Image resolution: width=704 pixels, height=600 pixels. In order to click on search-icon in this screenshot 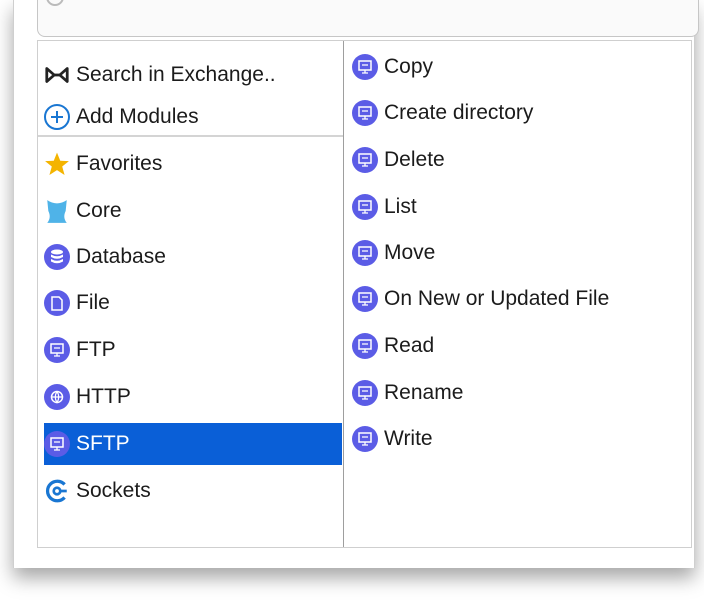, I will do `click(55, 3)`.